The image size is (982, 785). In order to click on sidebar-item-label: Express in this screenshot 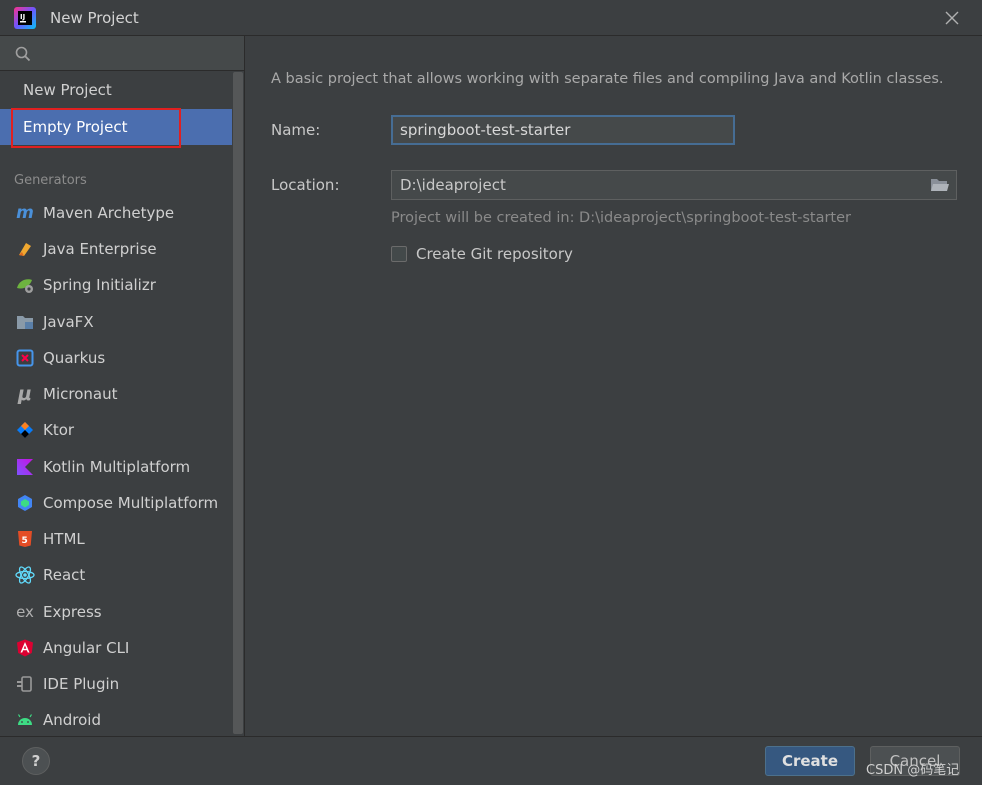, I will do `click(72, 612)`.